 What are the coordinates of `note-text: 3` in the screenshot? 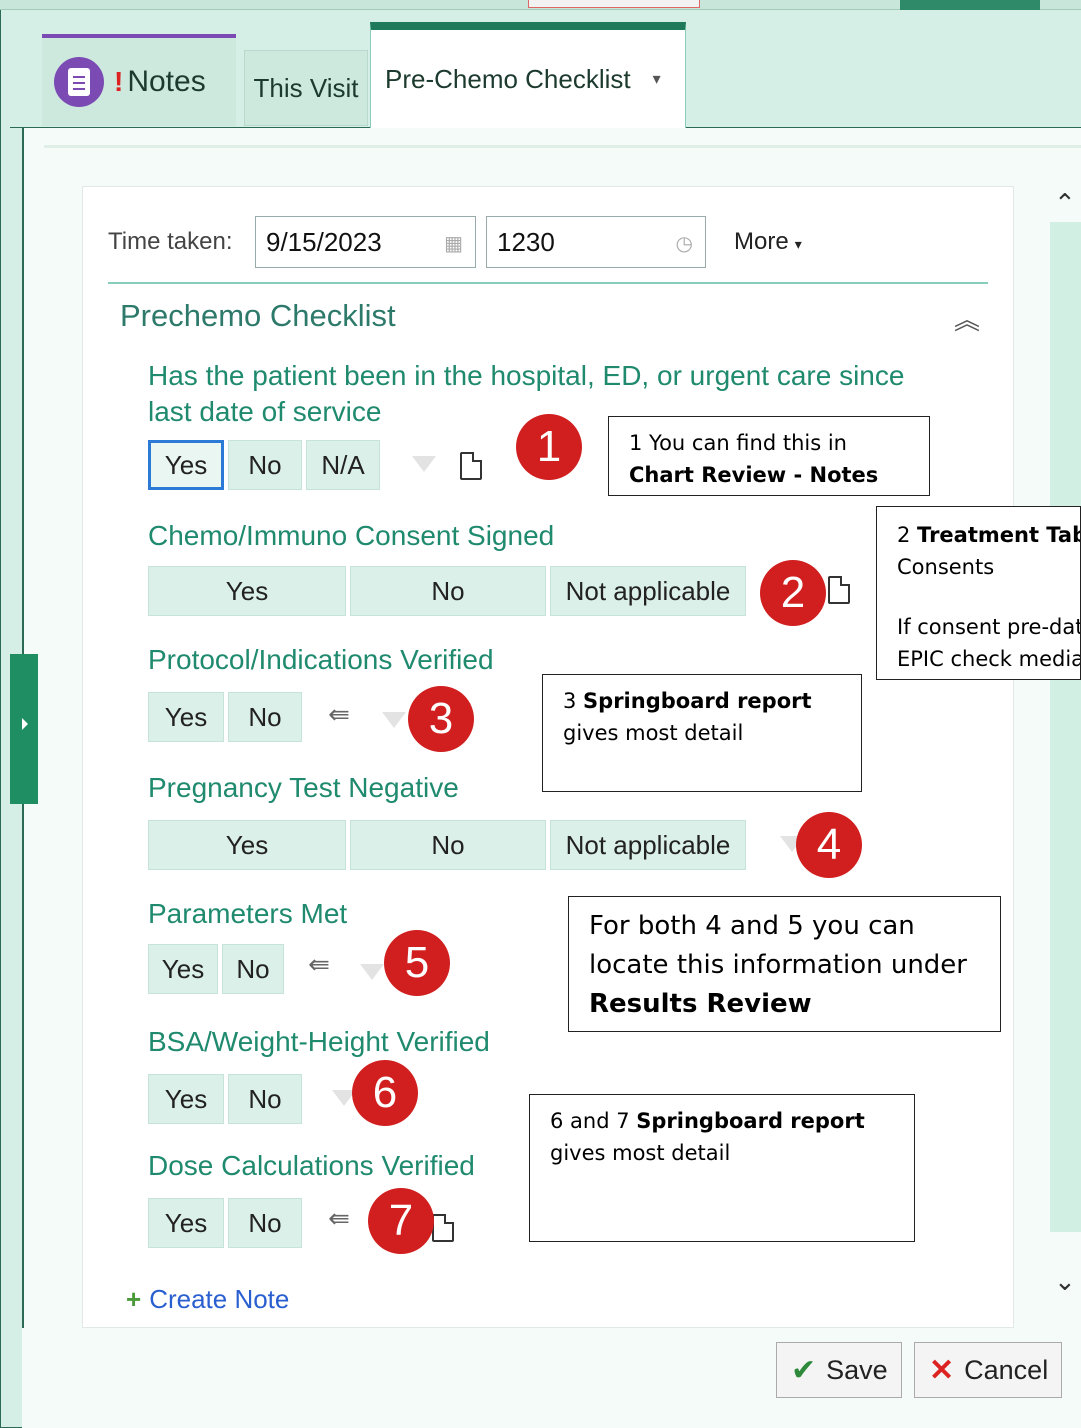 It's located at (573, 701).